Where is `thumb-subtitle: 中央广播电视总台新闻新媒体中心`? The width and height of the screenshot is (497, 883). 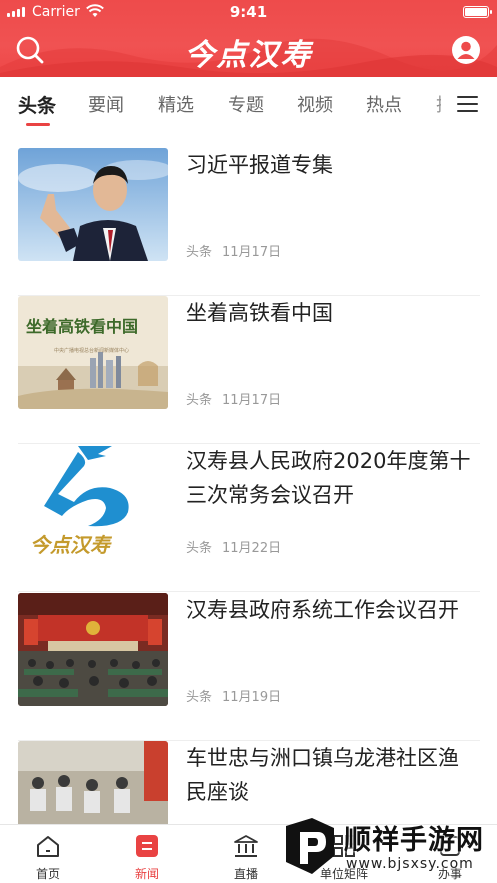
thumb-subtitle: 中央广播电视总台新闻新媒体中心 is located at coordinates (91, 350).